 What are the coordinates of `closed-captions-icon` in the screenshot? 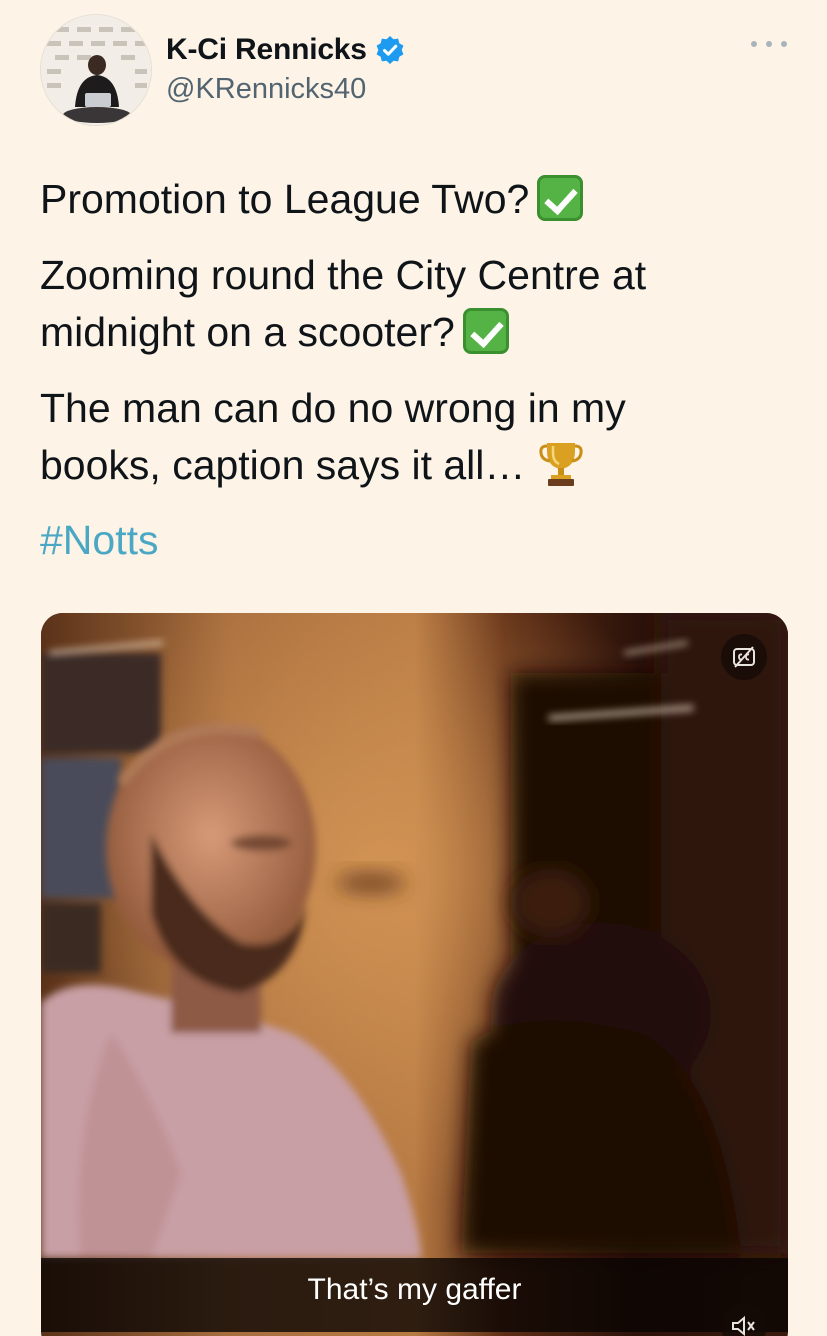 It's located at (744, 657).